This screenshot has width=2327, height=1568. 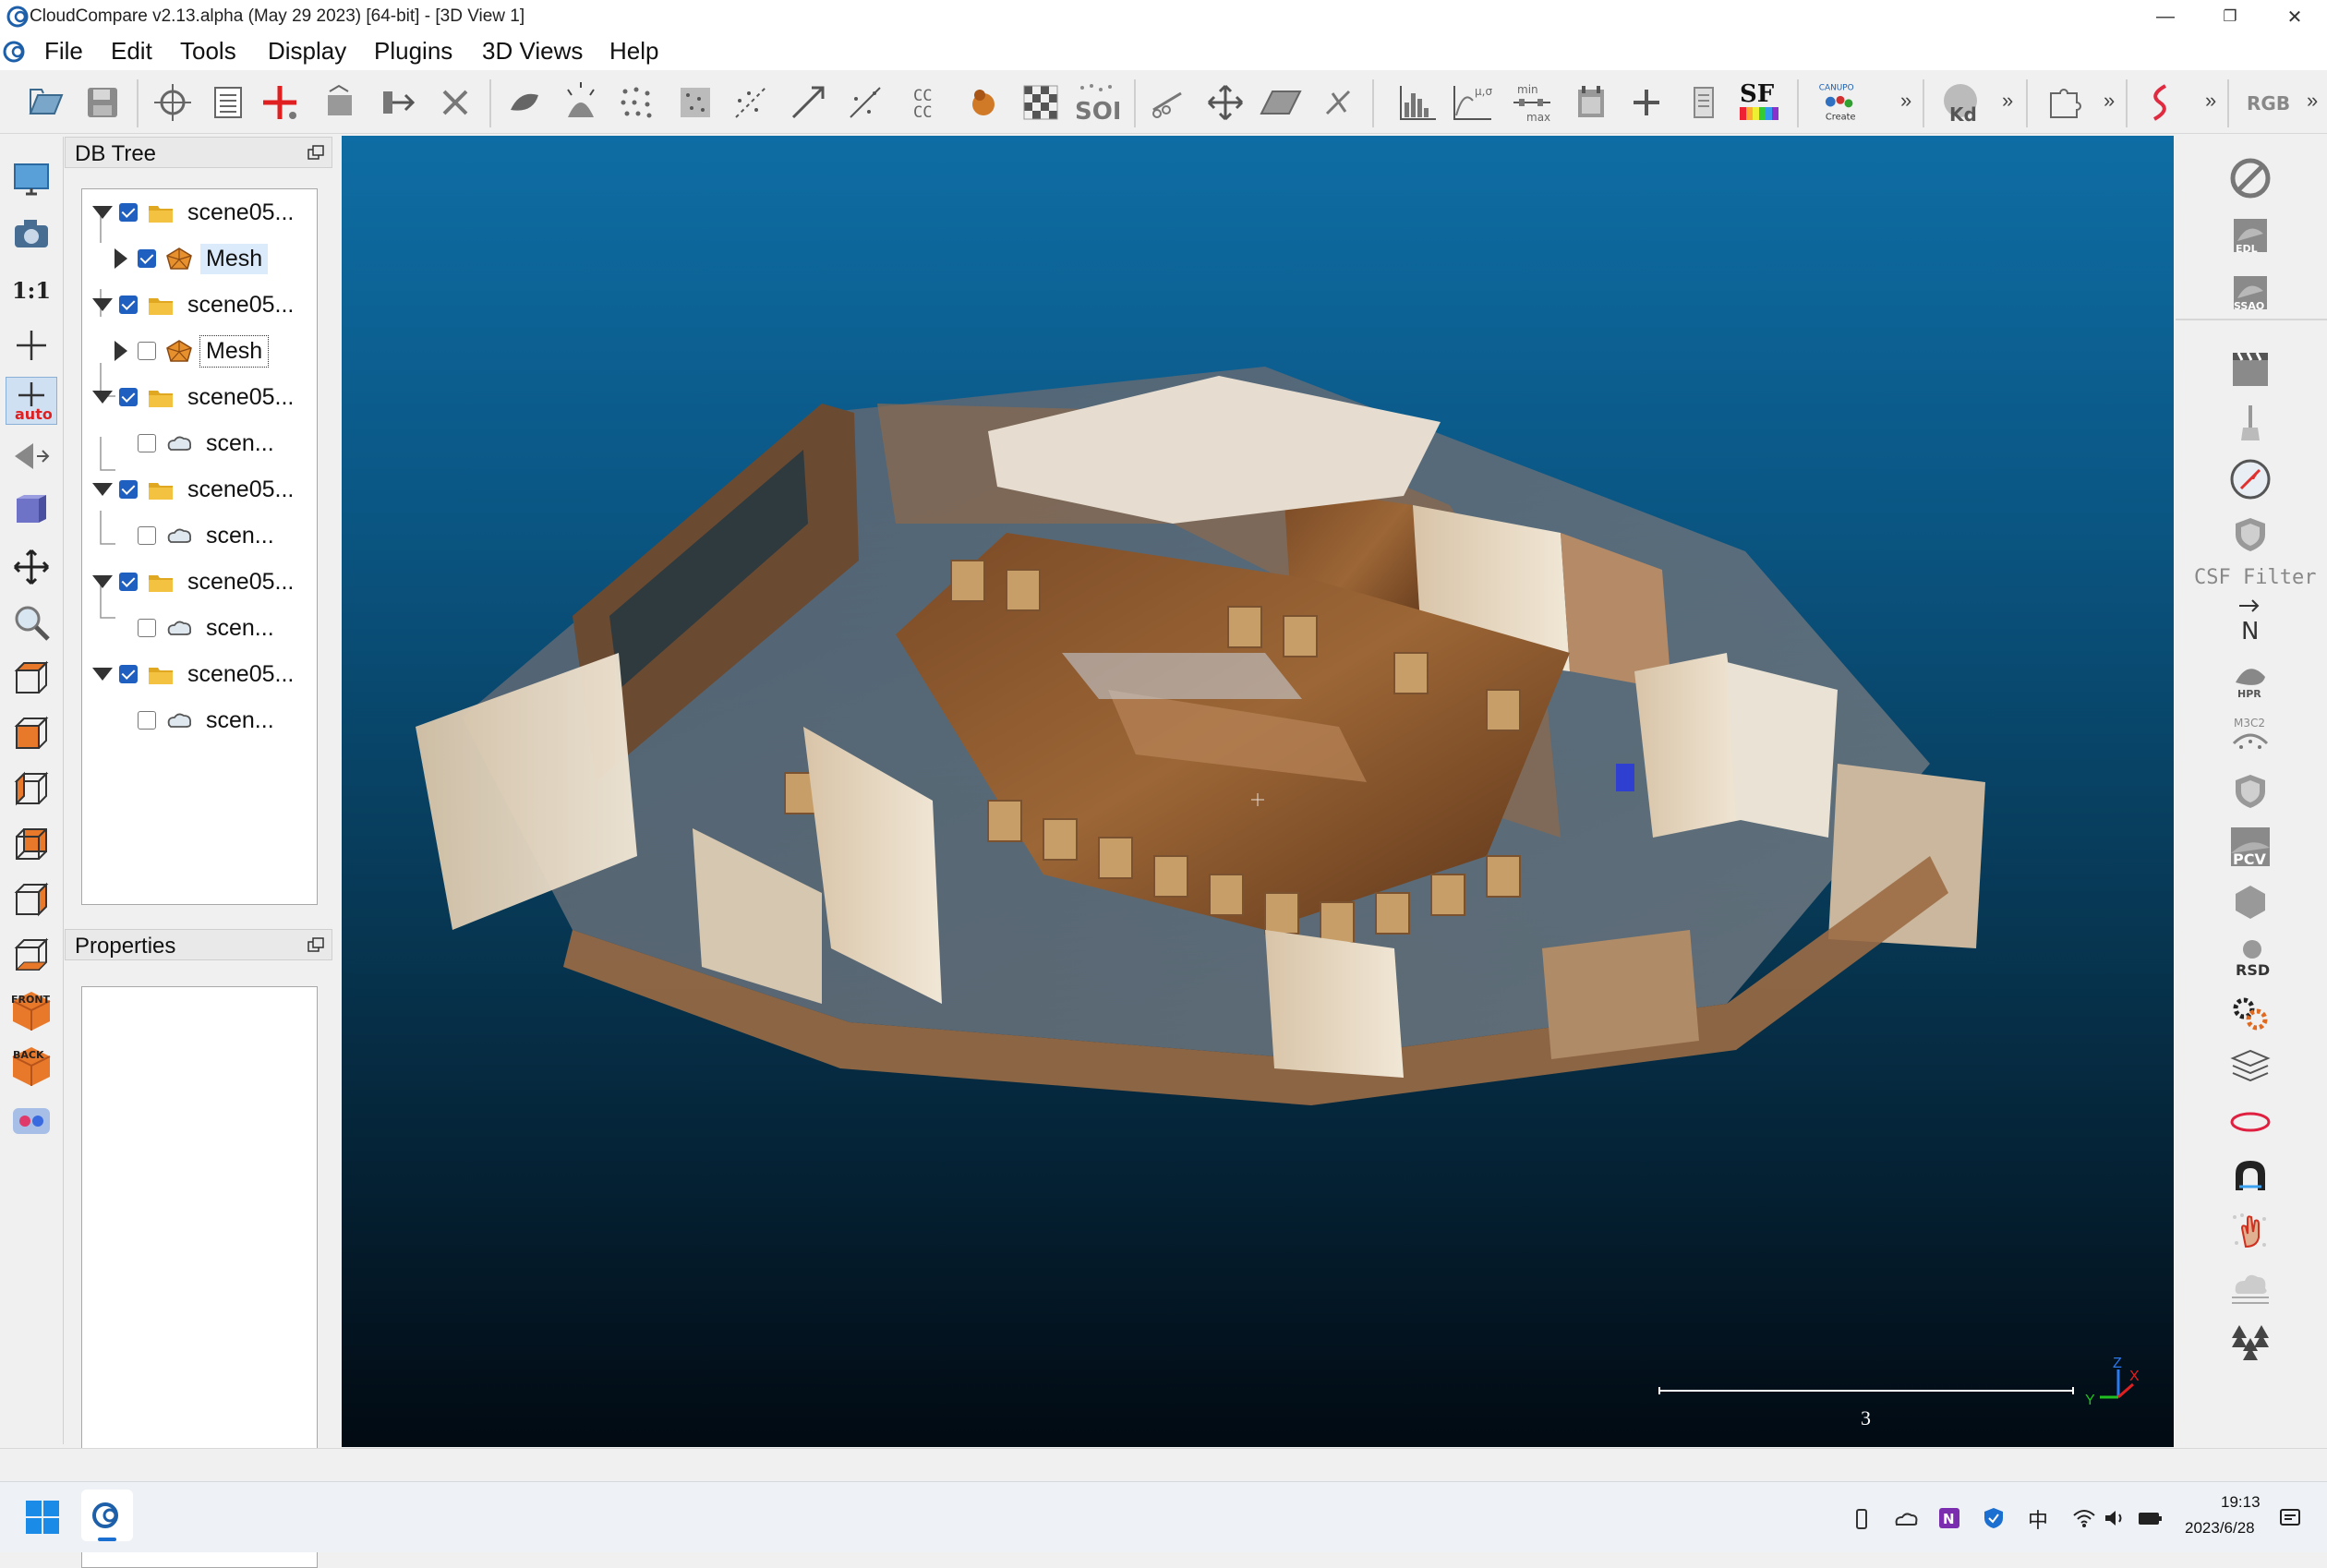 What do you see at coordinates (2250, 1231) in the screenshot?
I see `hand-pick-icon` at bounding box center [2250, 1231].